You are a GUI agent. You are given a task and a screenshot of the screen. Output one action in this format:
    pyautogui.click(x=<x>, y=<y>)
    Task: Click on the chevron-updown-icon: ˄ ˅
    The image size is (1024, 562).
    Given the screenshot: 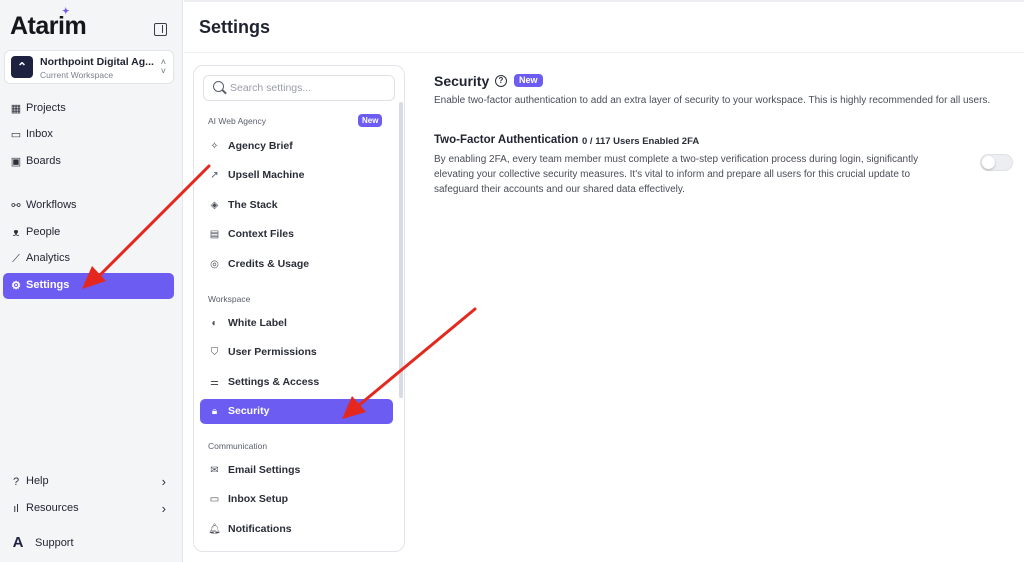 What is the action you would take?
    pyautogui.click(x=163, y=66)
    